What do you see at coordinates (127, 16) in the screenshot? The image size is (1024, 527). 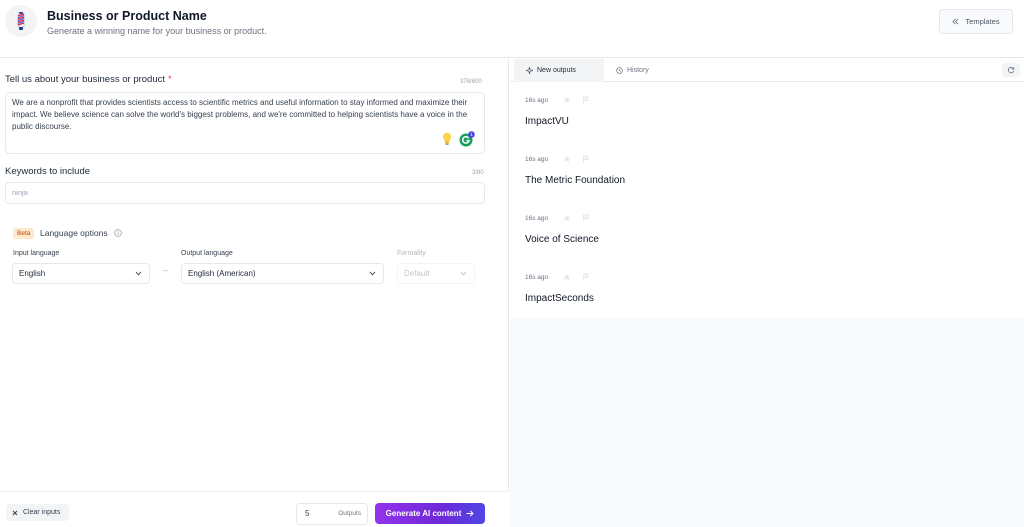 I see `page-title: Business or Product Name` at bounding box center [127, 16].